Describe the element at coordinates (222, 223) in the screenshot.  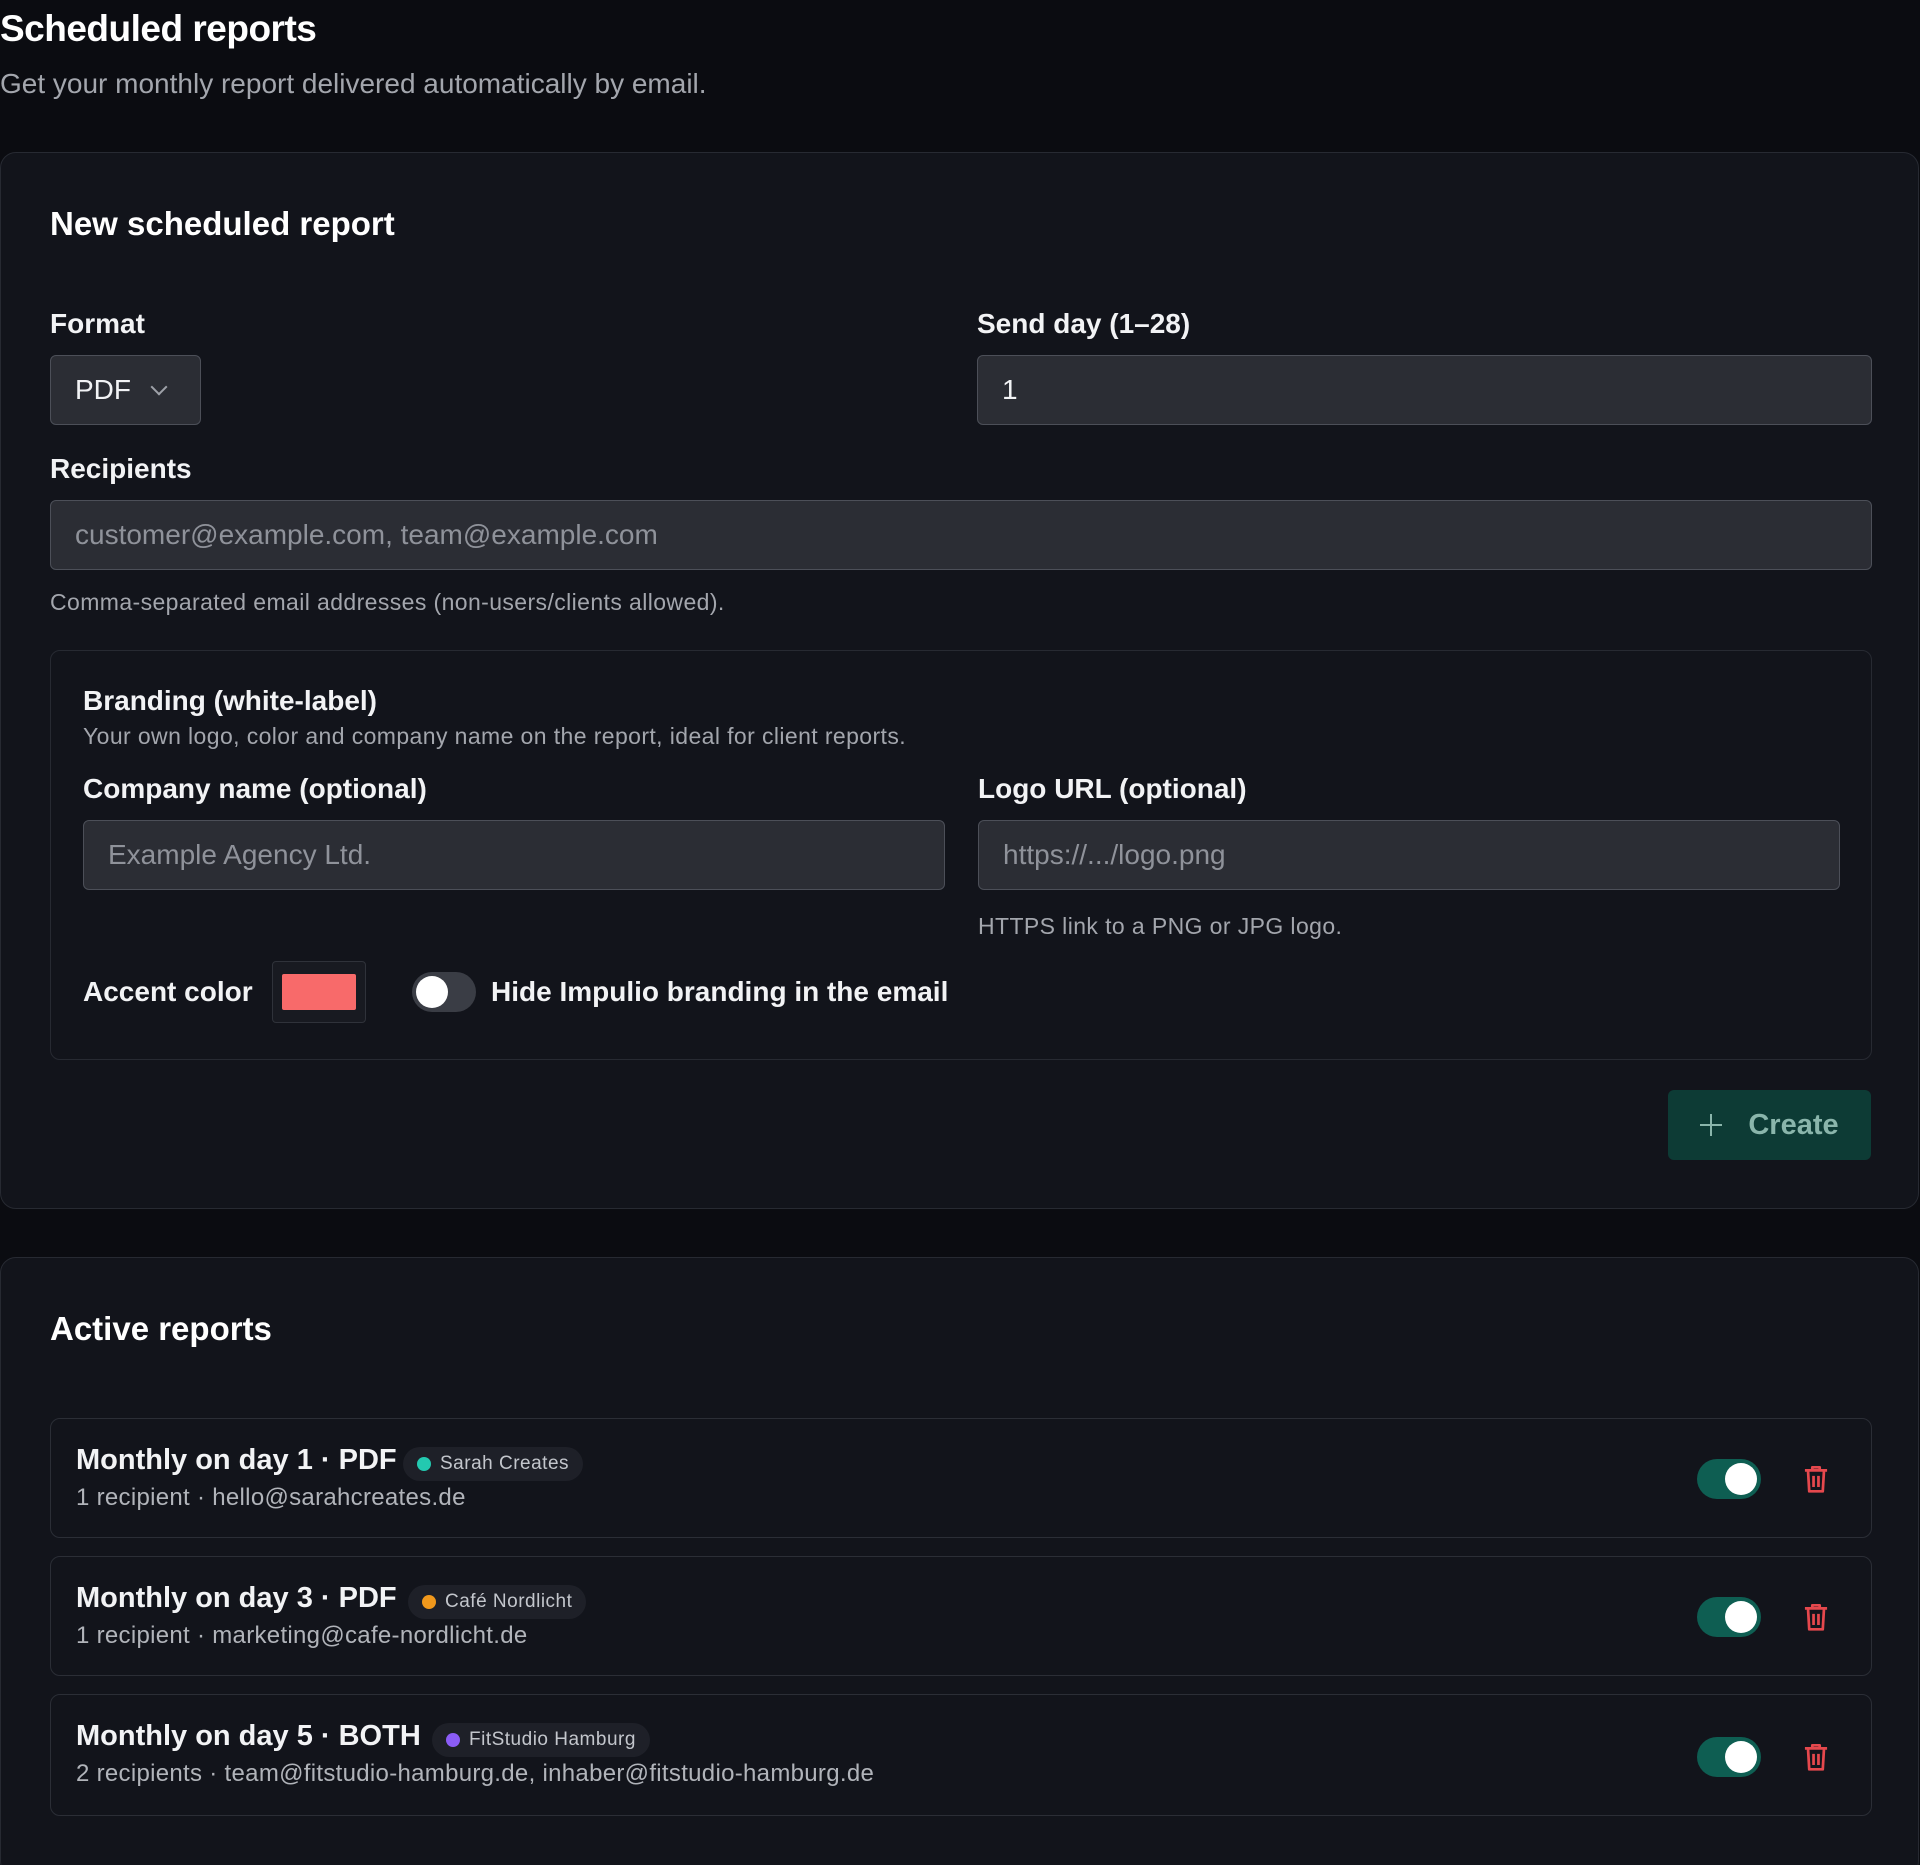
I see `new-report-title: New scheduled report` at that location.